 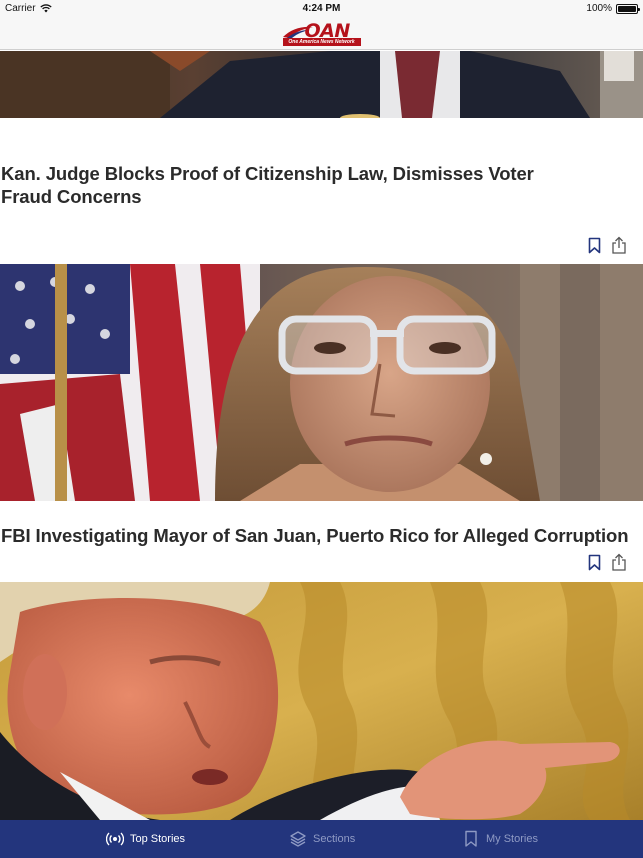 I want to click on headline-line: Fraud Concerns, so click(x=71, y=196).